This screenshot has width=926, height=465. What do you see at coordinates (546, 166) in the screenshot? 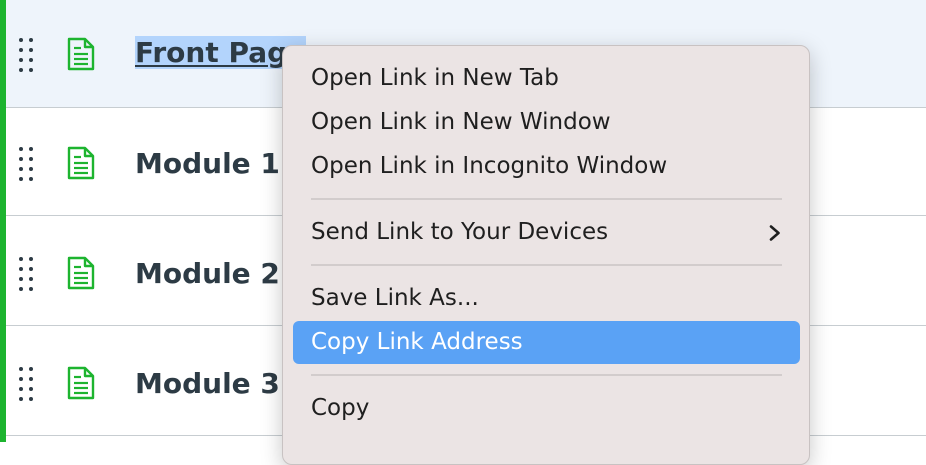
I see `menu-item-open-incognito: Open Link in Incognito Window` at bounding box center [546, 166].